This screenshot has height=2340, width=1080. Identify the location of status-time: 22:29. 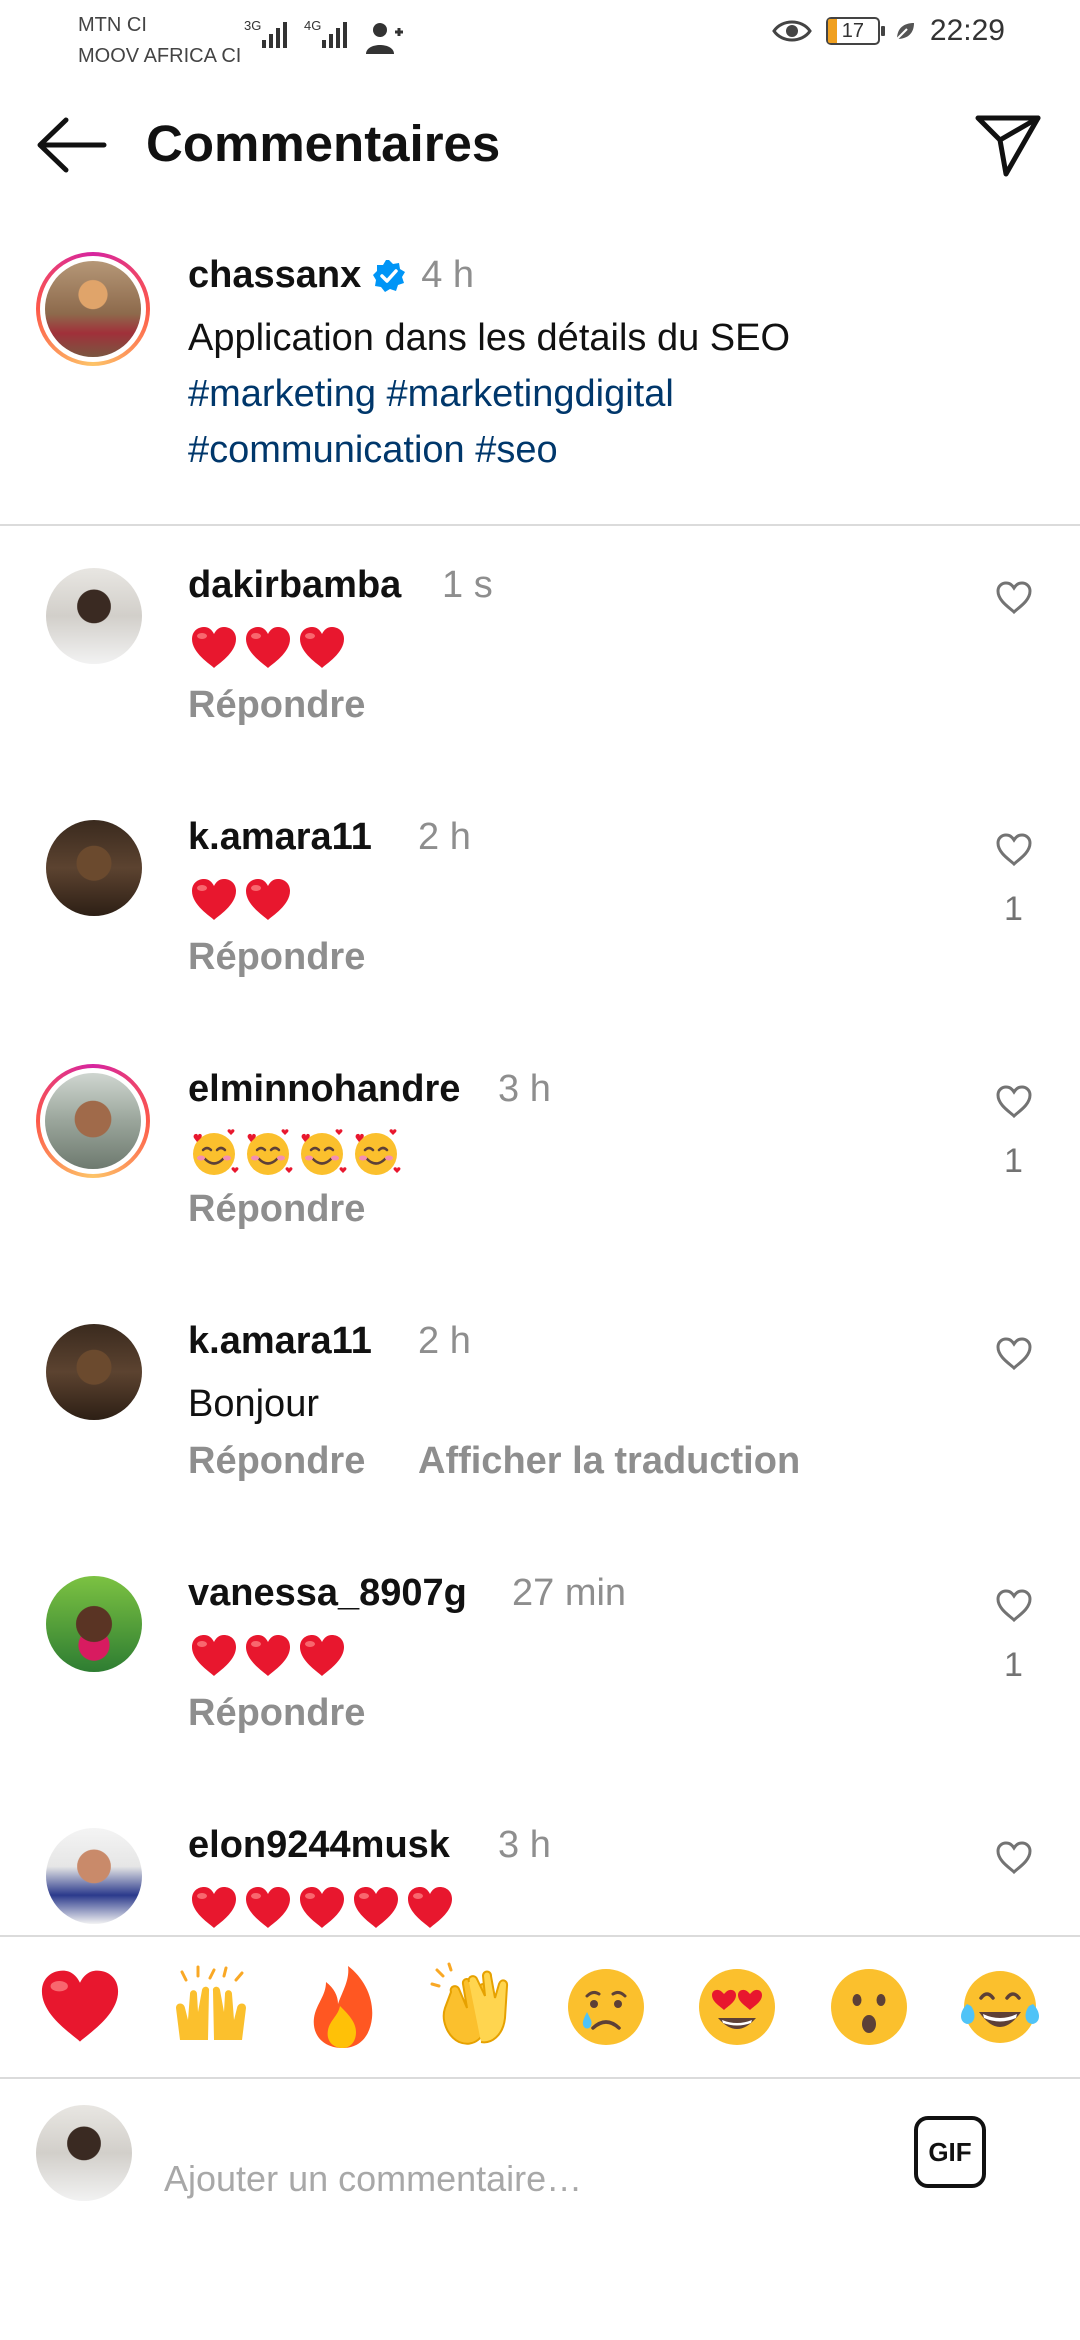
(967, 30).